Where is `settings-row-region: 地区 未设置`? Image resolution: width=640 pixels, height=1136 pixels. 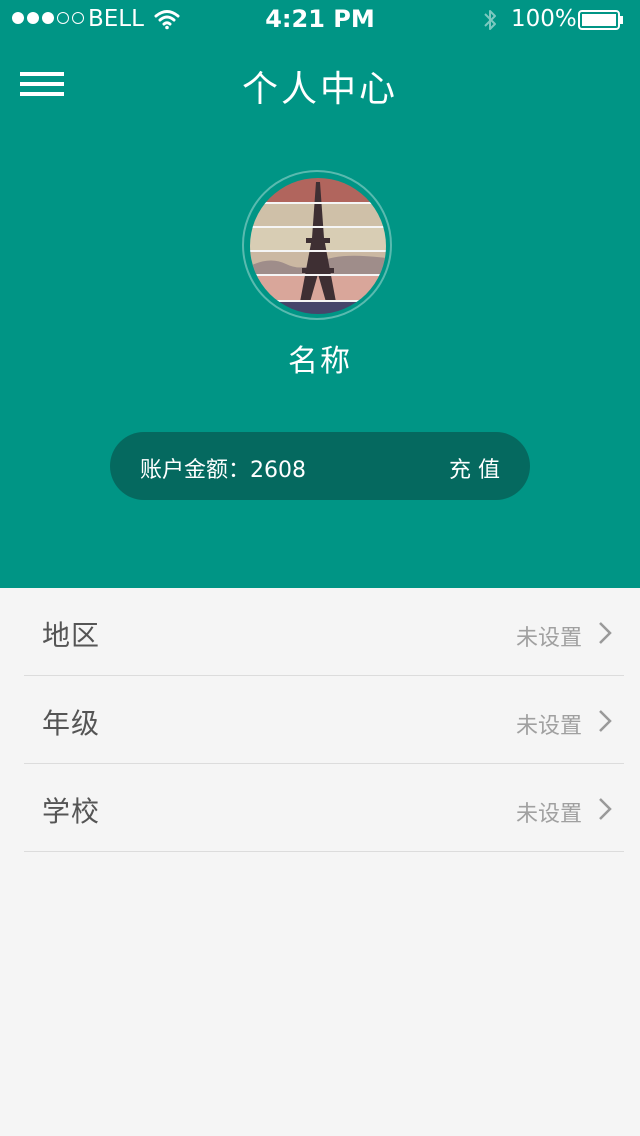 settings-row-region: 地区 未设置 is located at coordinates (324, 632).